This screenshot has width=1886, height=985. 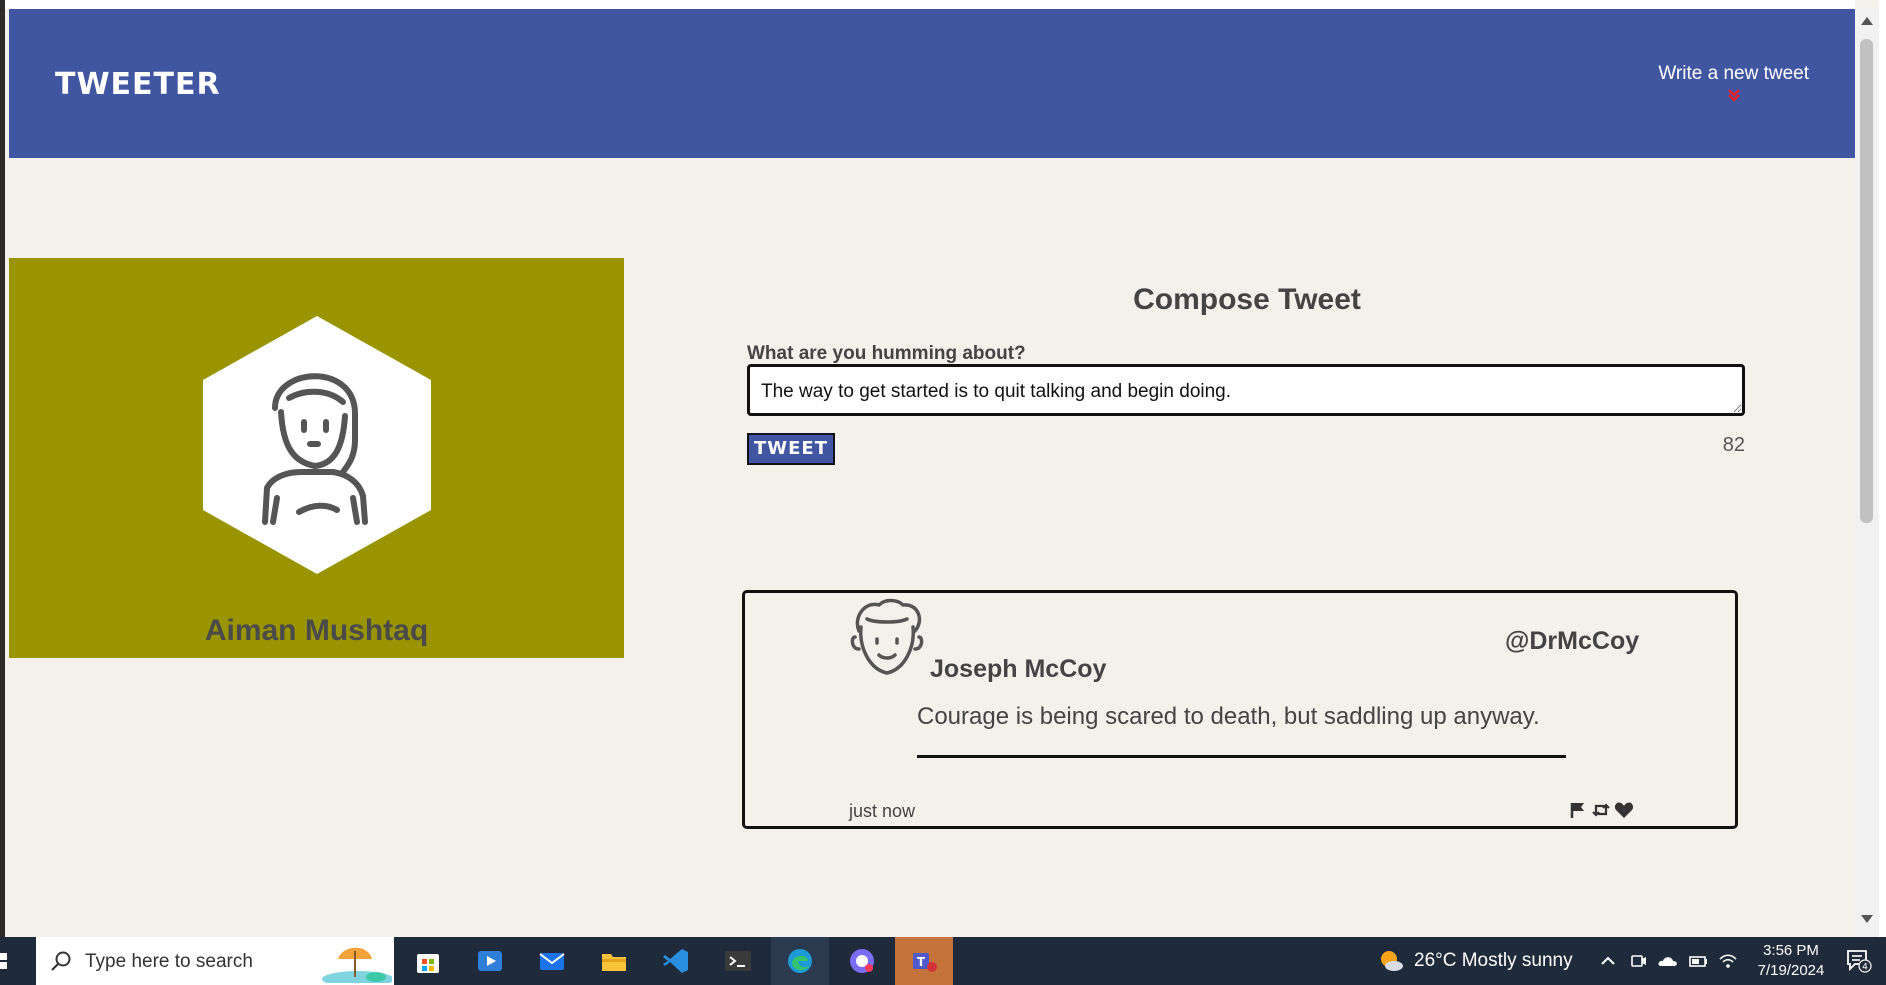 I want to click on system-tray, so click(x=1668, y=961).